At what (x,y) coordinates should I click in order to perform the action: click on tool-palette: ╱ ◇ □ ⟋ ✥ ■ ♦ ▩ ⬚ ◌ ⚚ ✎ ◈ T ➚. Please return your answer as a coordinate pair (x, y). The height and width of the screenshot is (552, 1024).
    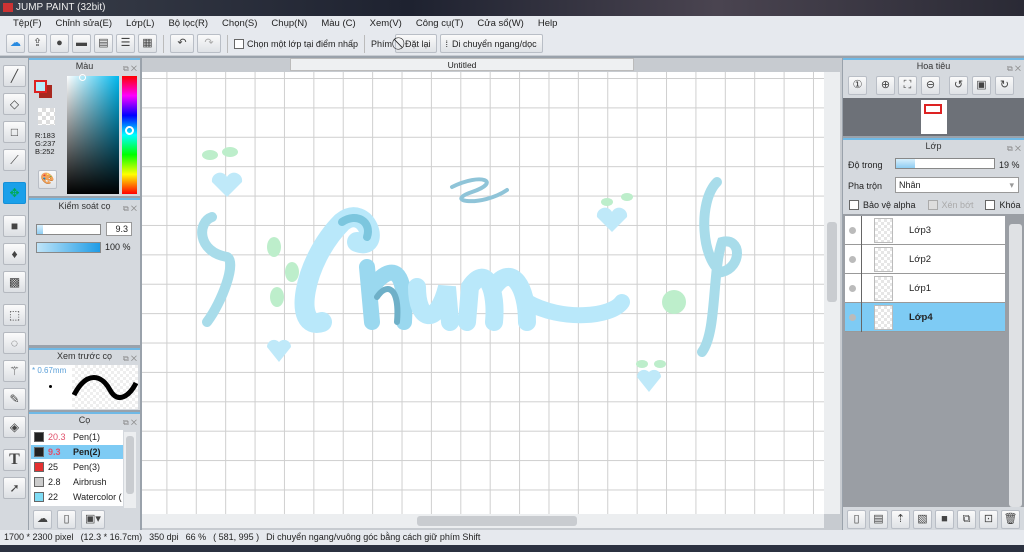
    Looking at the image, I should click on (14, 294).